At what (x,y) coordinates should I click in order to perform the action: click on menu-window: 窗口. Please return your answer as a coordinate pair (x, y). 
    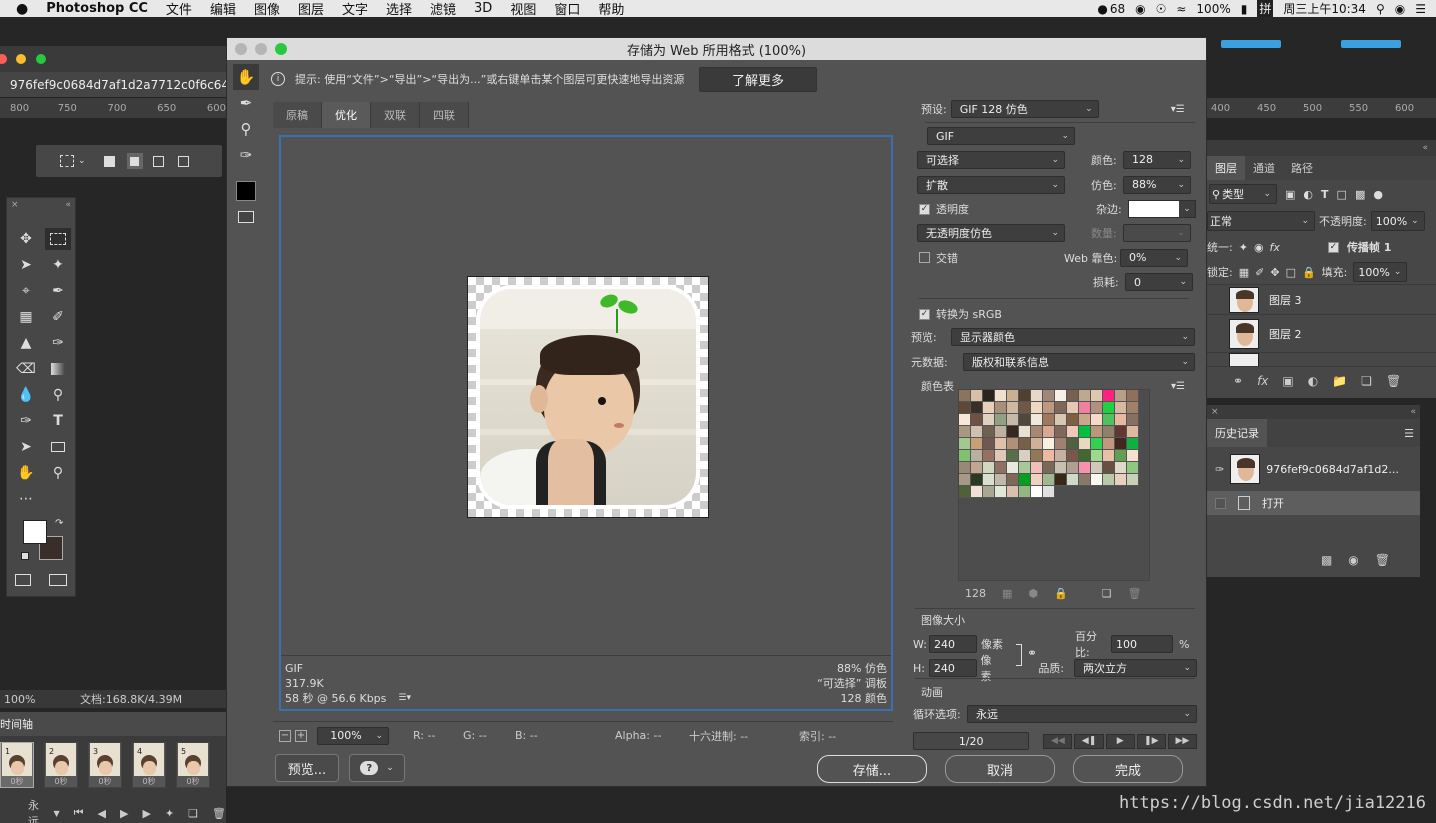
    Looking at the image, I should click on (567, 9).